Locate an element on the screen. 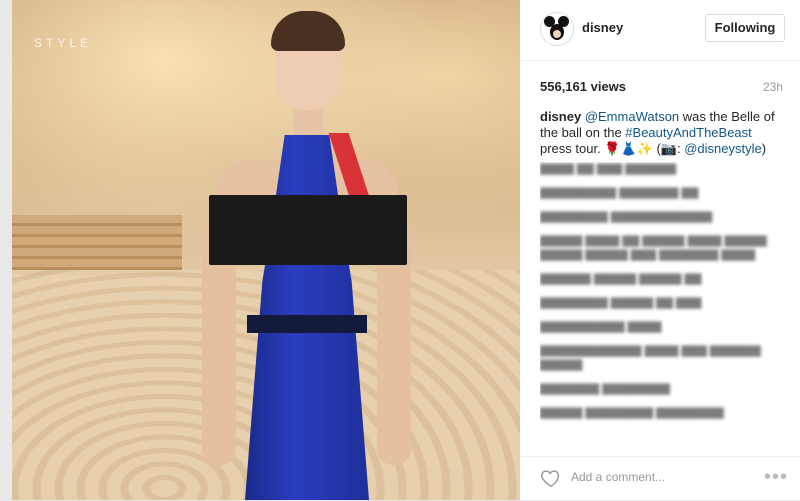 This screenshot has height=501, width=800. comment-footer: Add a comment... ••• is located at coordinates (660, 478).